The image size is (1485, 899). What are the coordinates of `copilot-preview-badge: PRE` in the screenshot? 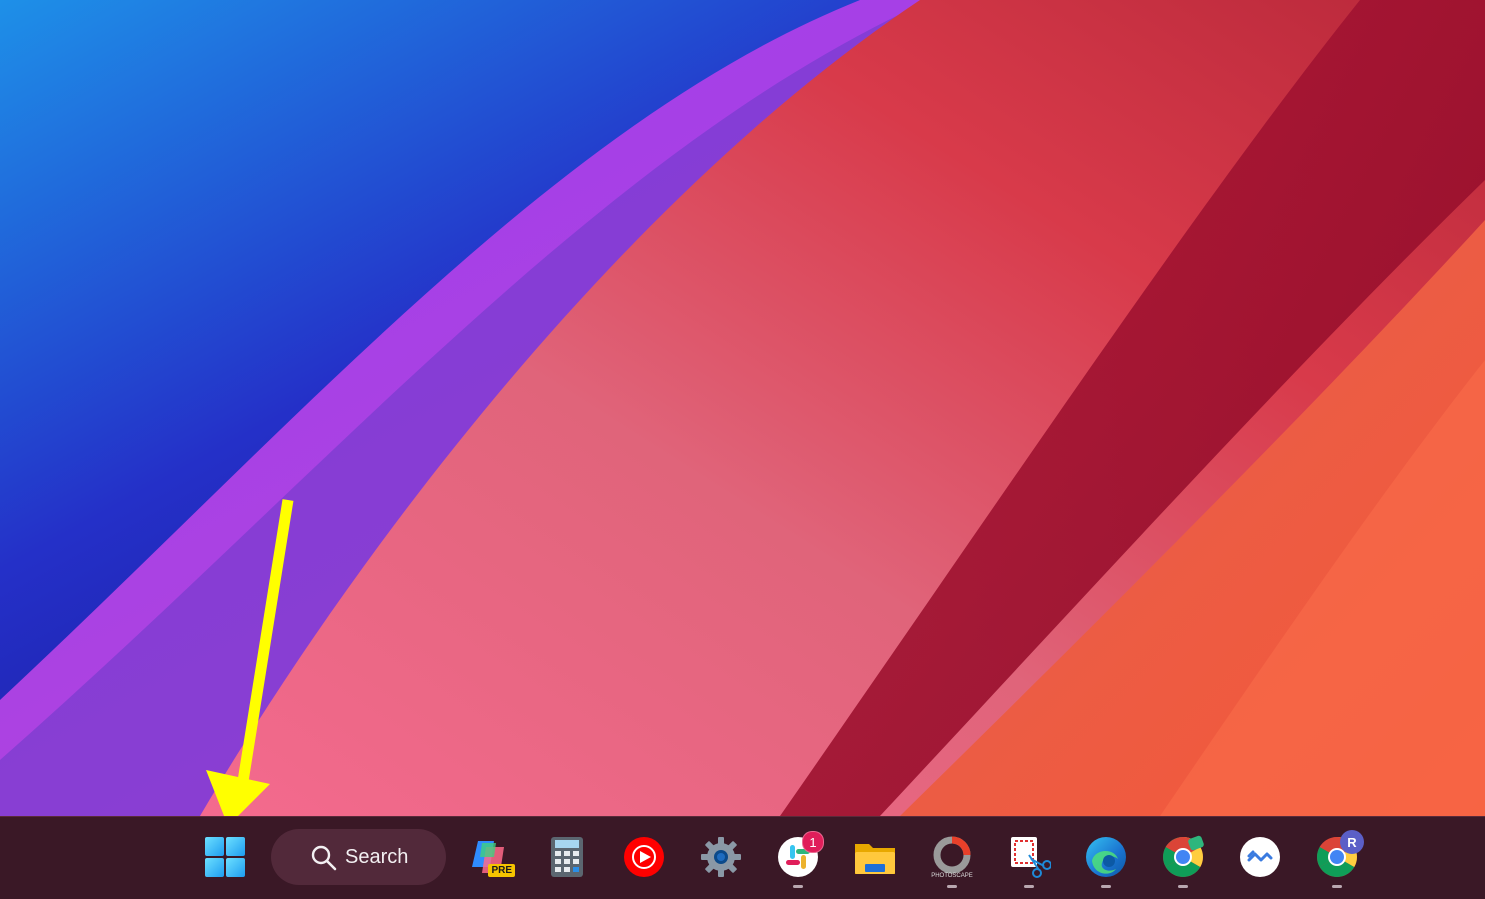 It's located at (501, 870).